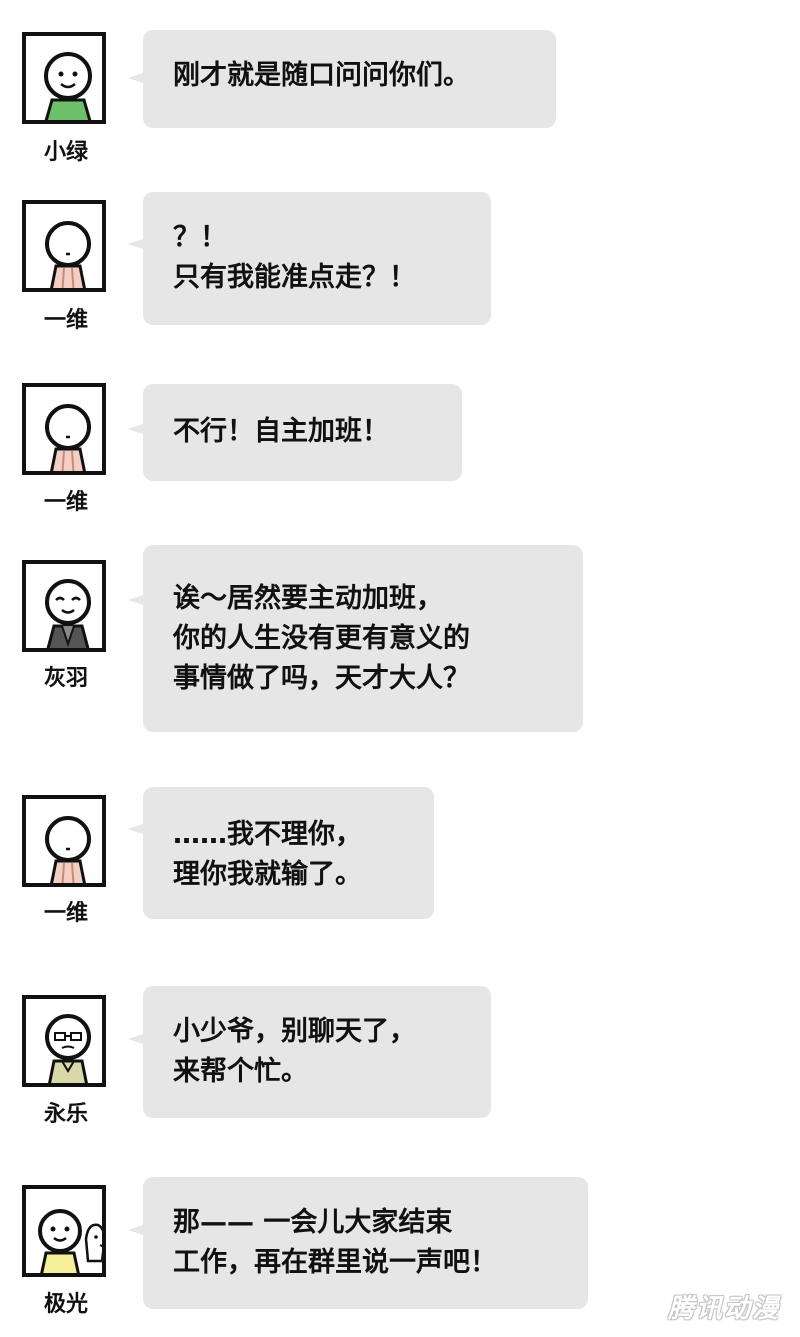 The width and height of the screenshot is (800, 1337). Describe the element at coordinates (321, 75) in the screenshot. I see `message-line: 刚才就是随口问问你们。` at that location.